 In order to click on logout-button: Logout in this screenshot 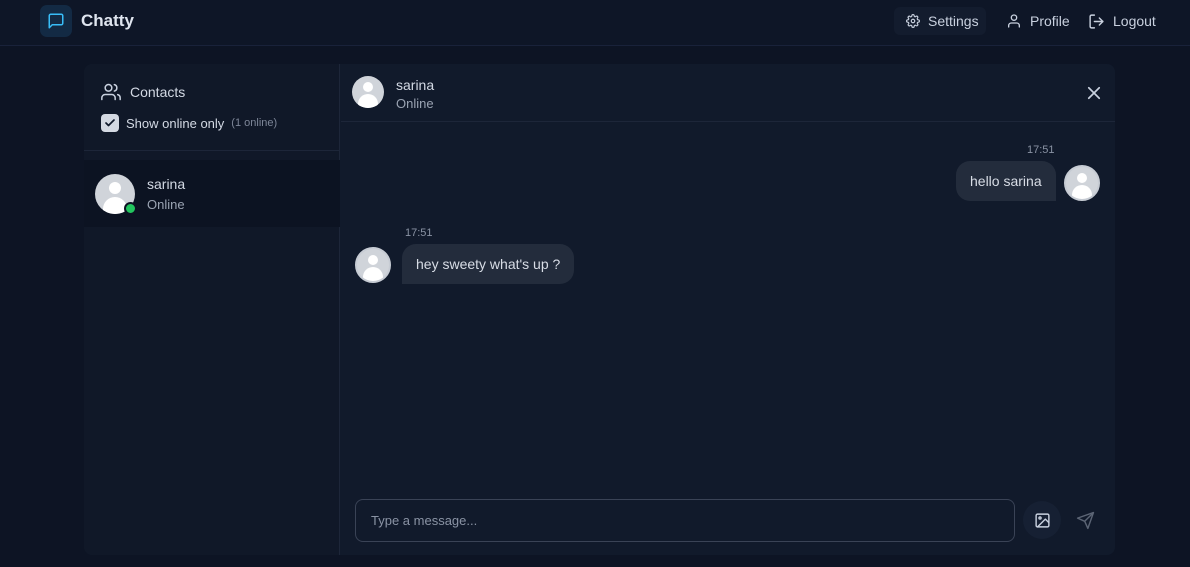, I will do `click(1122, 21)`.